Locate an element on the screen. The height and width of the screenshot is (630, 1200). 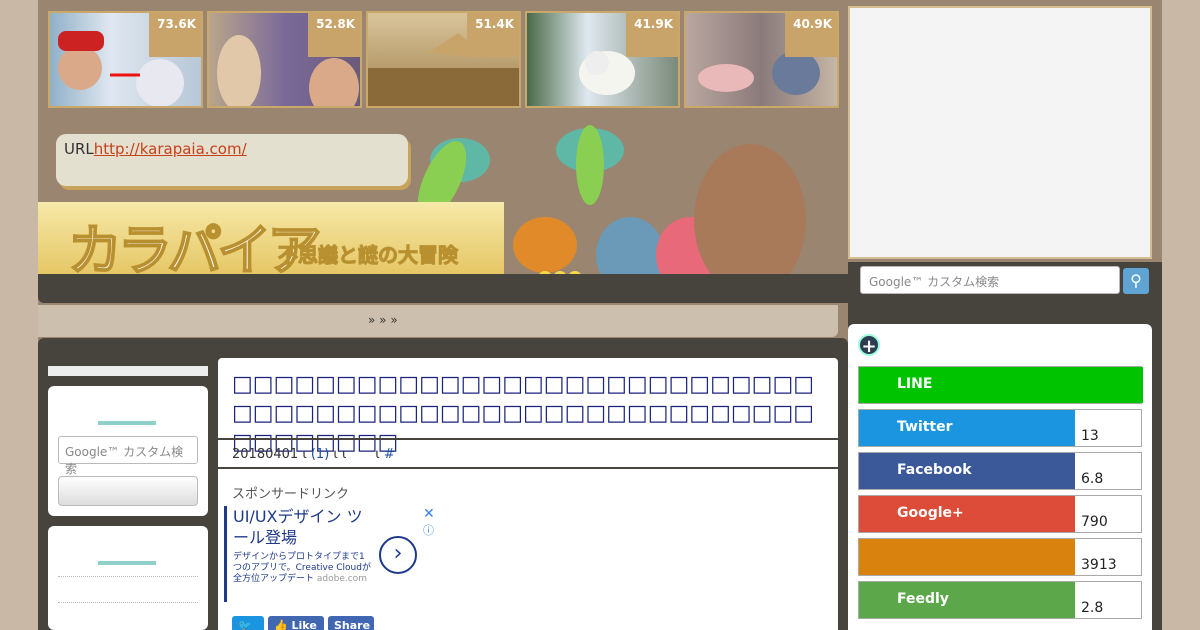
share-count: 6.8 is located at coordinates (1092, 479).